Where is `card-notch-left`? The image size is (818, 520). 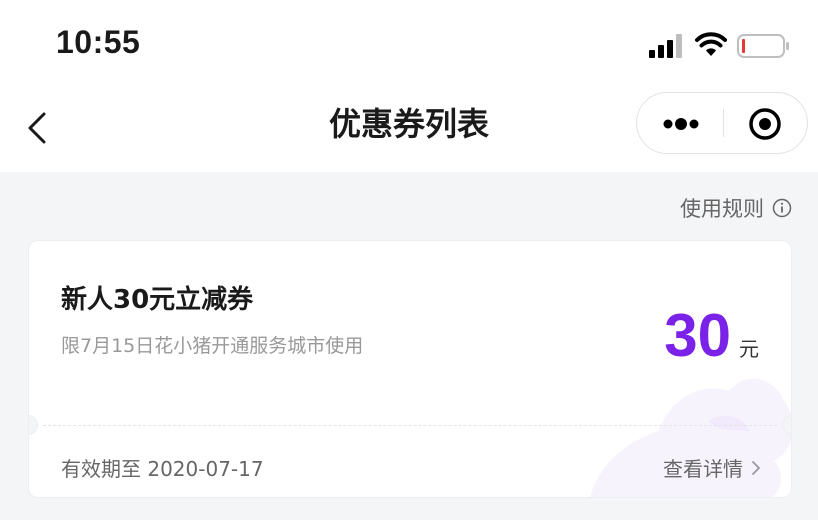
card-notch-left is located at coordinates (33, 425).